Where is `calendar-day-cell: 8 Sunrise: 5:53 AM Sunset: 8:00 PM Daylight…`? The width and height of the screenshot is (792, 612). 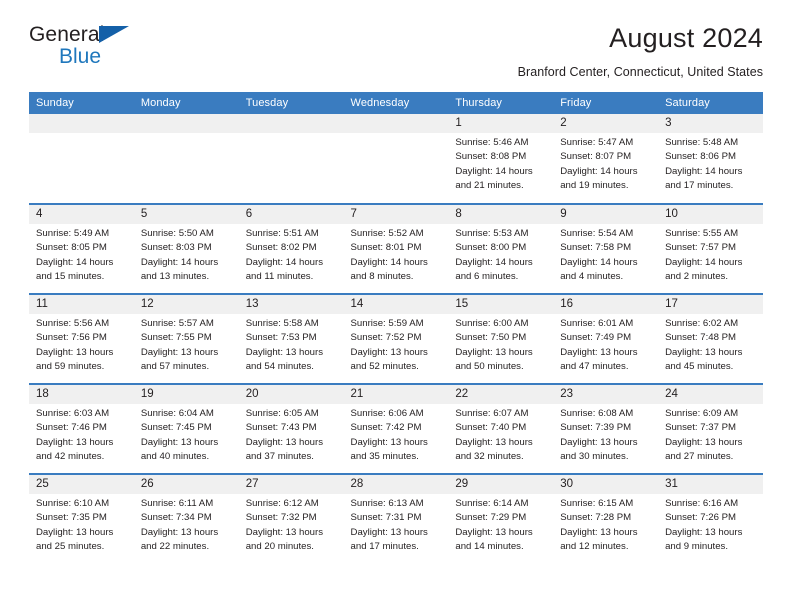
calendar-day-cell: 8 Sunrise: 5:53 AM Sunset: 8:00 PM Daylight… is located at coordinates (501, 248).